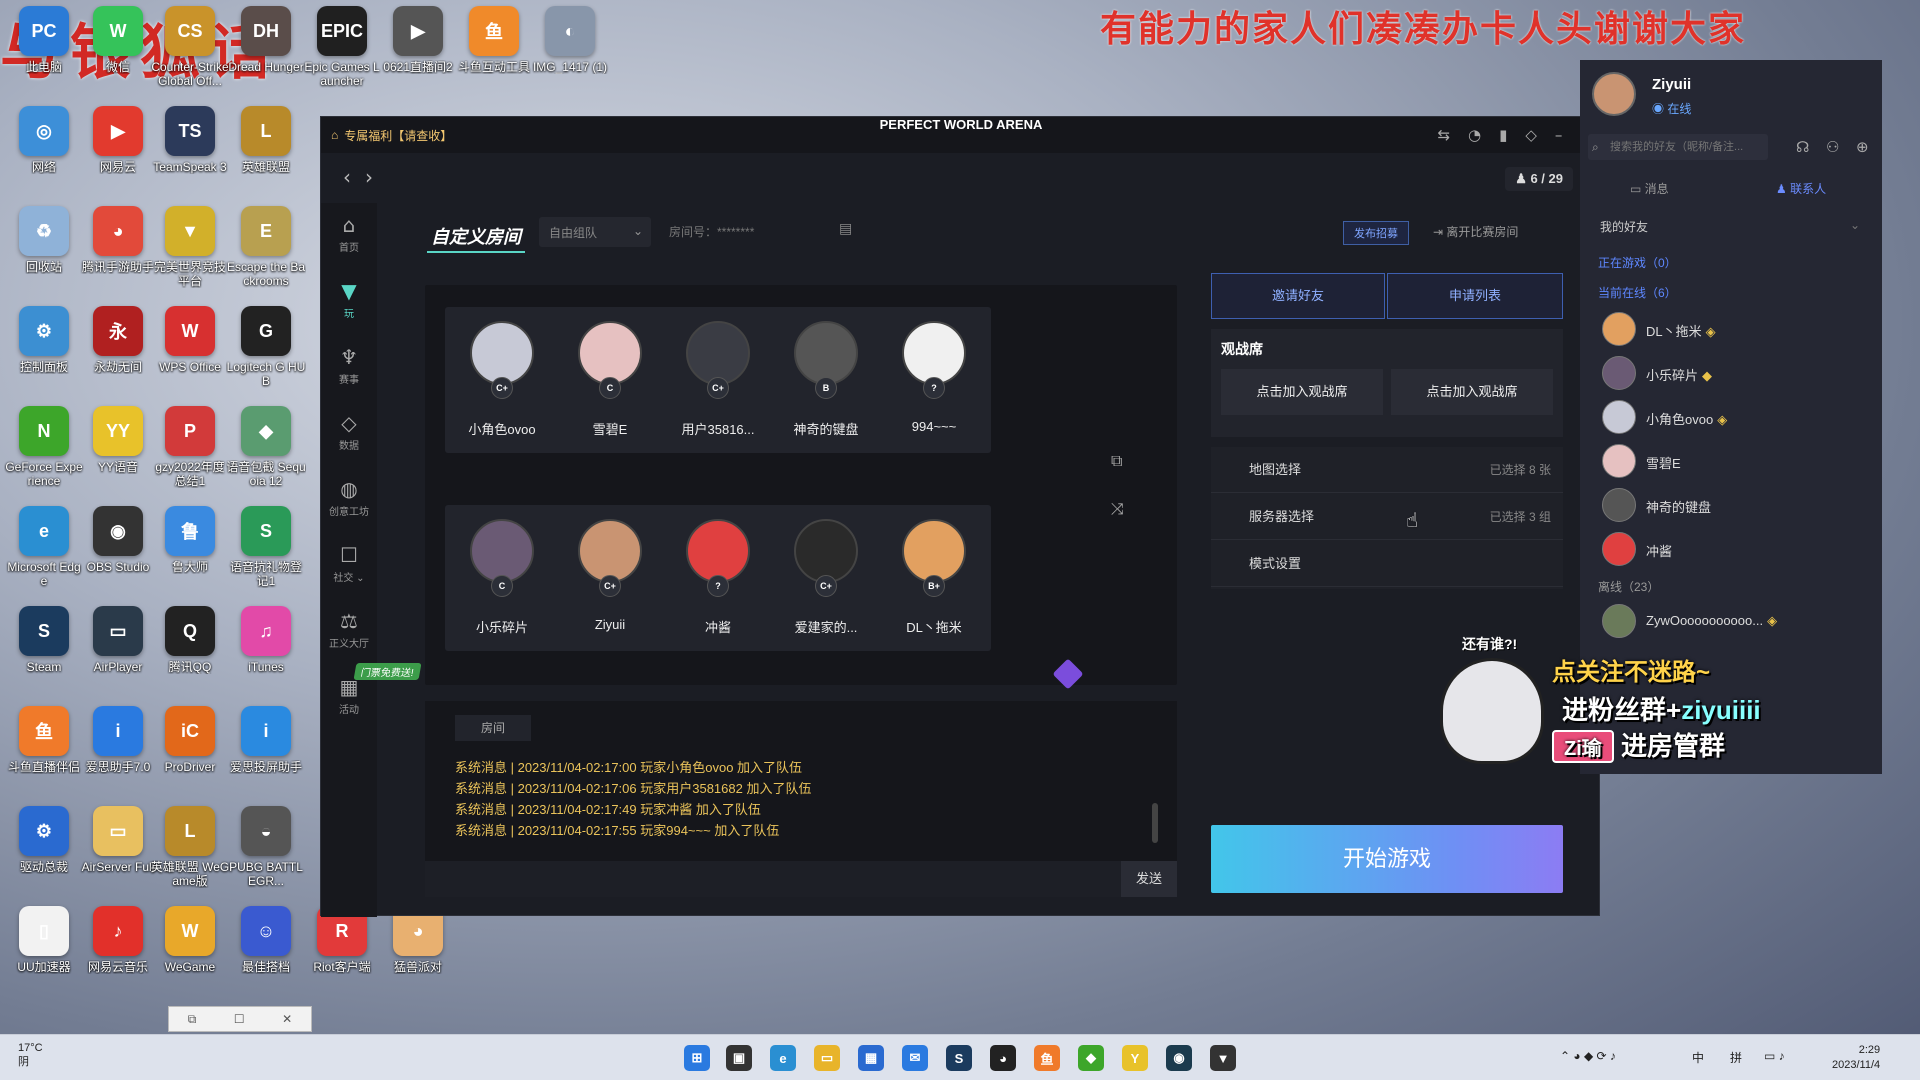 This screenshot has height=1080, width=1920. I want to click on ime-lang: 中, so click(1698, 1057).